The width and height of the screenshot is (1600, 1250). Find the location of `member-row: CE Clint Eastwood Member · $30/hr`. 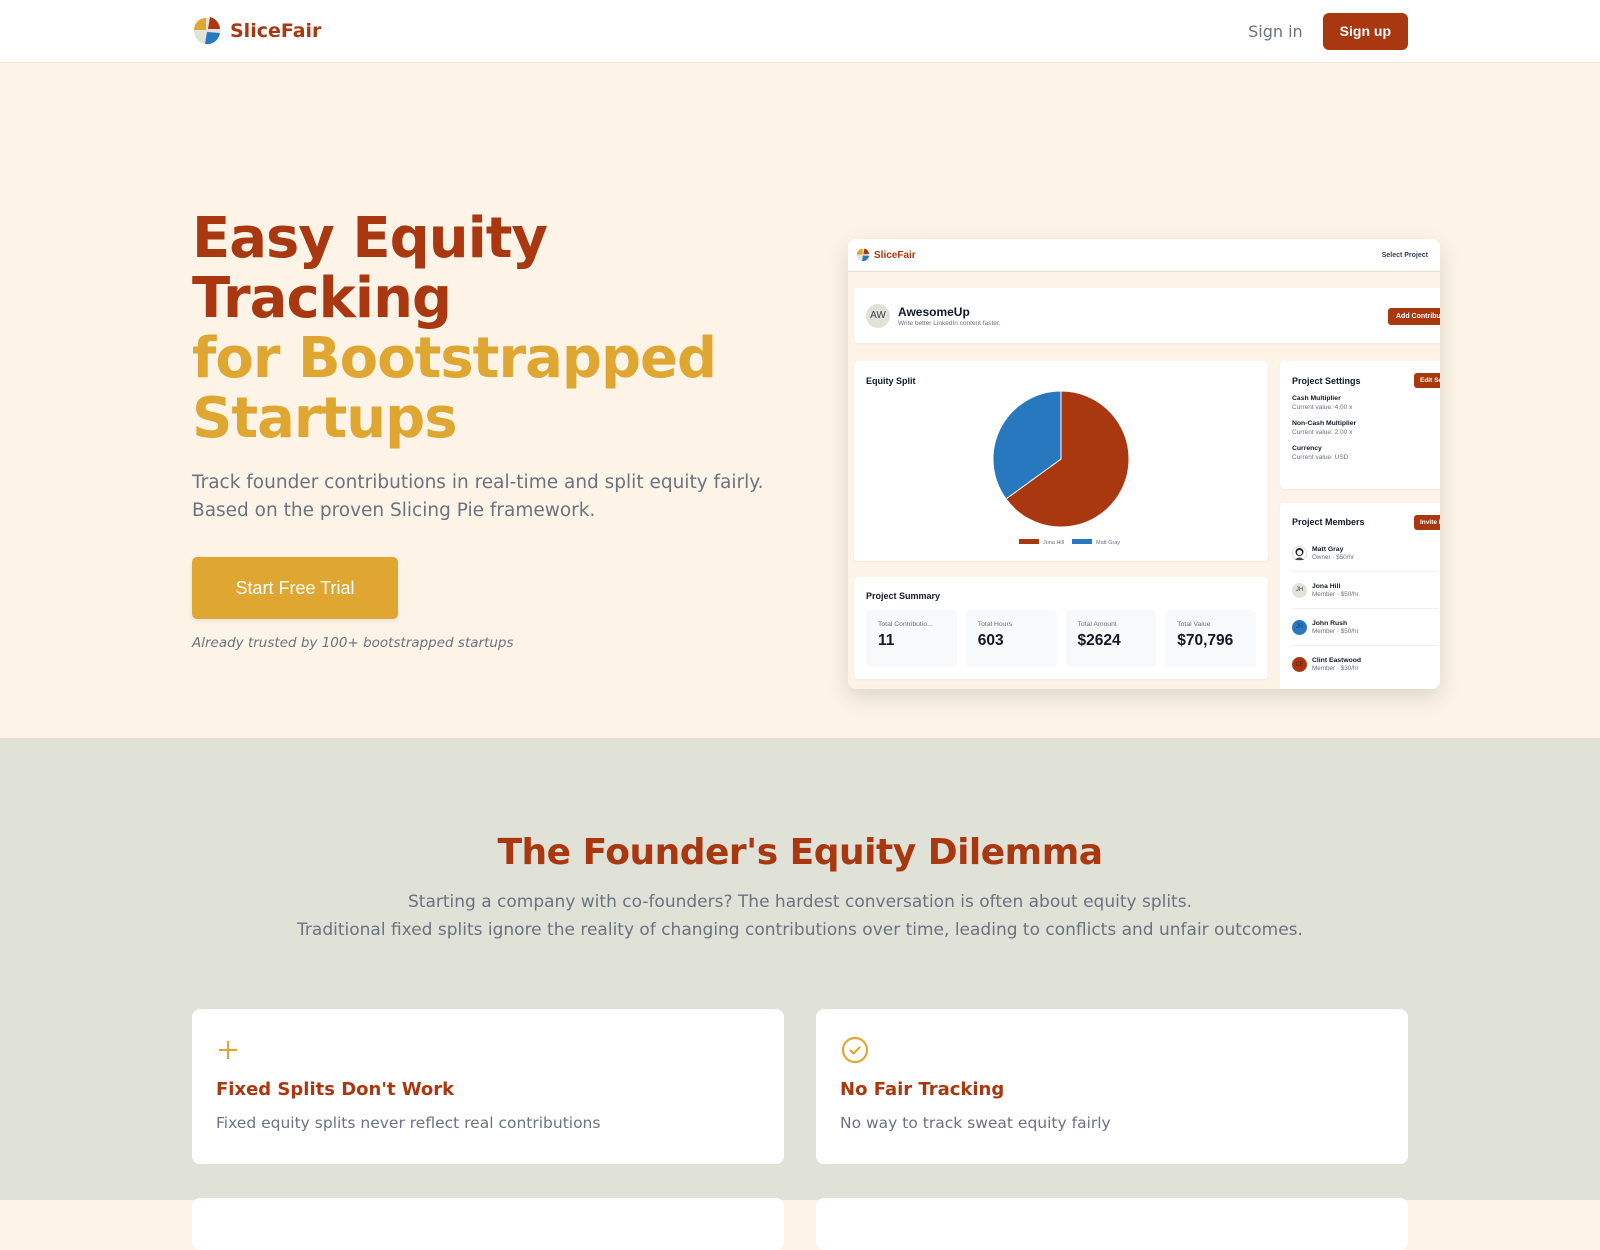

member-row: CE Clint Eastwood Member · $30/hr is located at coordinates (1365, 664).